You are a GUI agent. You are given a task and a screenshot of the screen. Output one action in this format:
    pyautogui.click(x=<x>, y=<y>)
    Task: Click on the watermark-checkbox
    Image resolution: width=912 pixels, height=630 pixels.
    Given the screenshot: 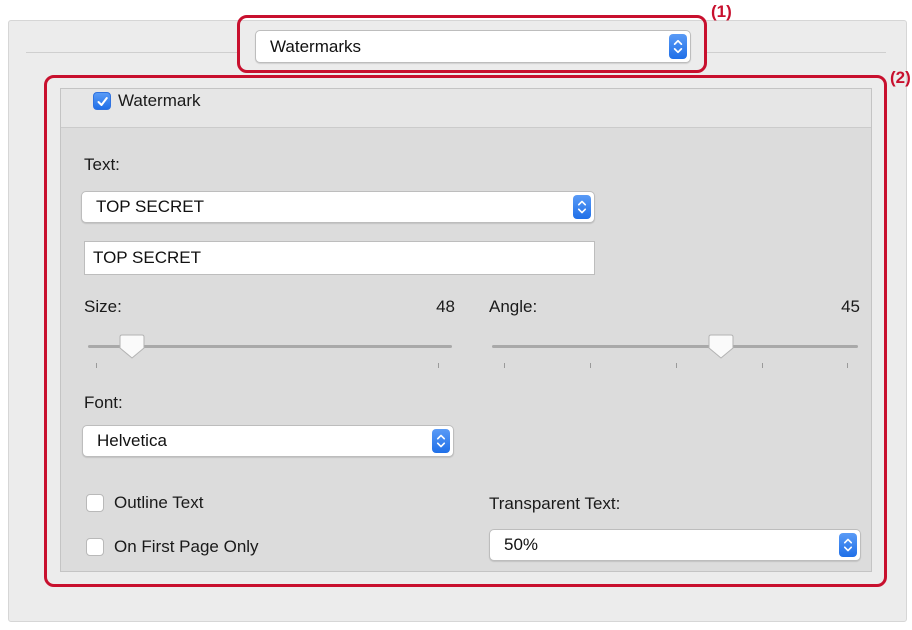 What is the action you would take?
    pyautogui.click(x=102, y=101)
    